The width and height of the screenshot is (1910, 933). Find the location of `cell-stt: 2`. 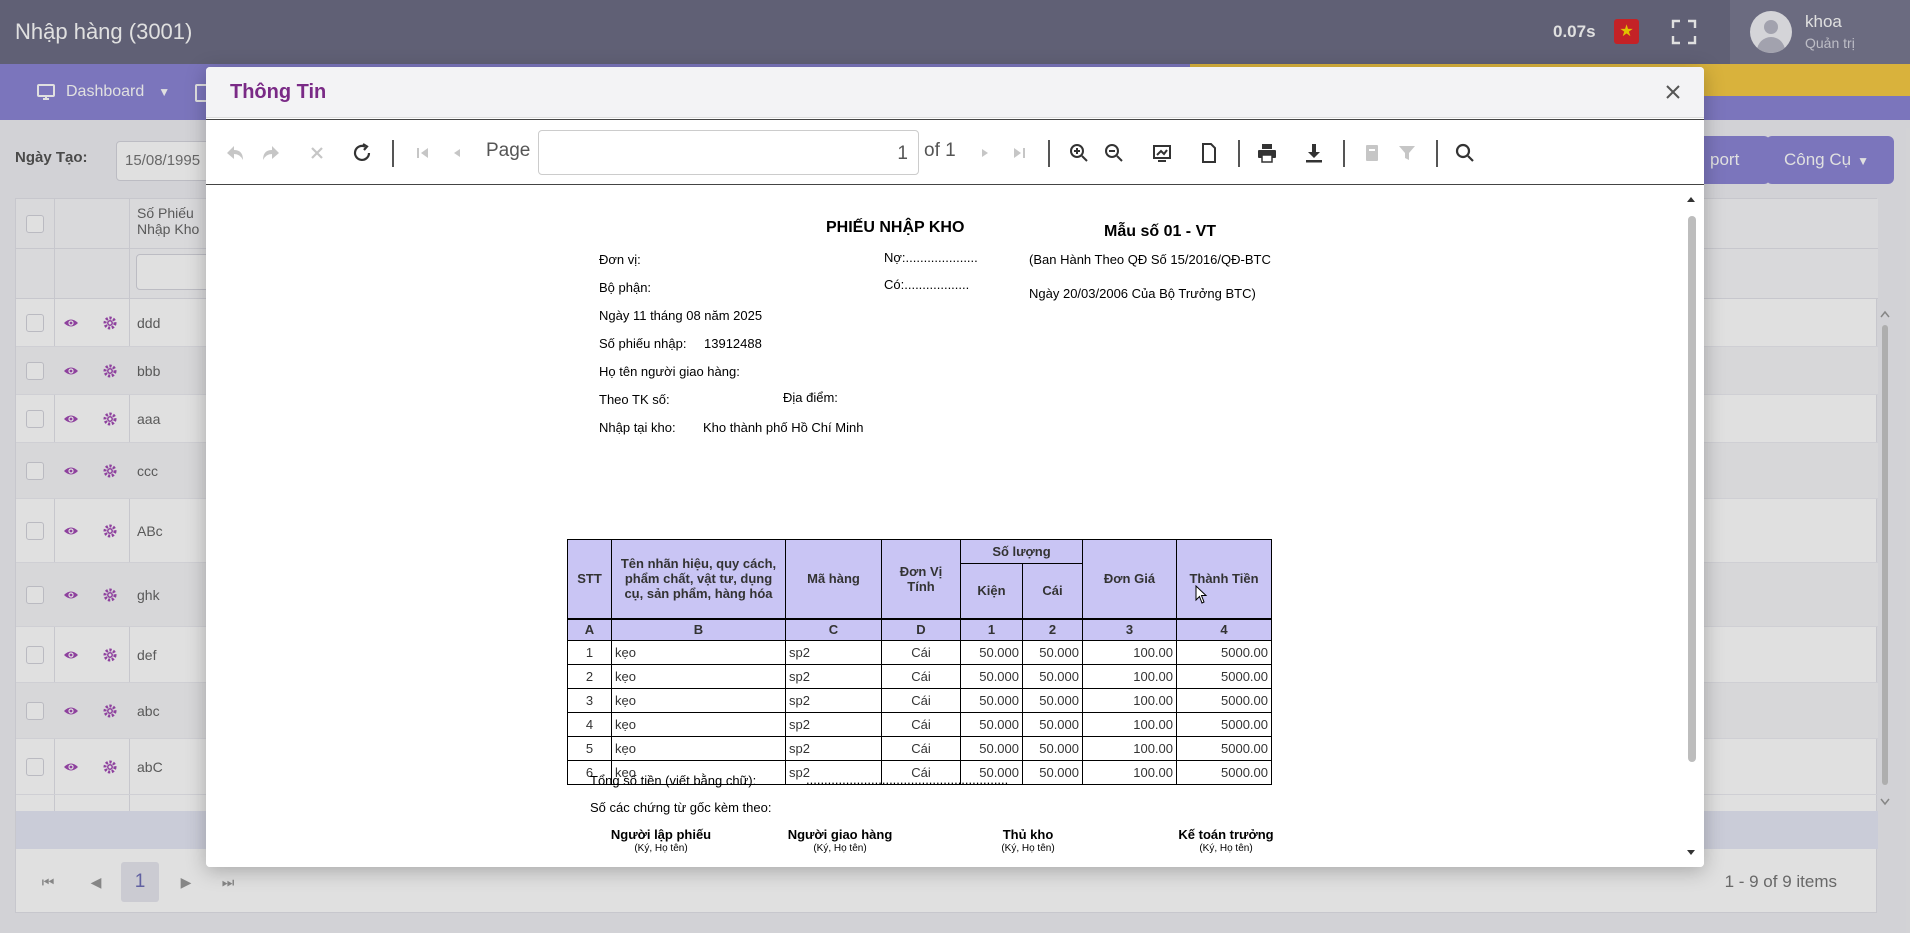

cell-stt: 2 is located at coordinates (589, 676).